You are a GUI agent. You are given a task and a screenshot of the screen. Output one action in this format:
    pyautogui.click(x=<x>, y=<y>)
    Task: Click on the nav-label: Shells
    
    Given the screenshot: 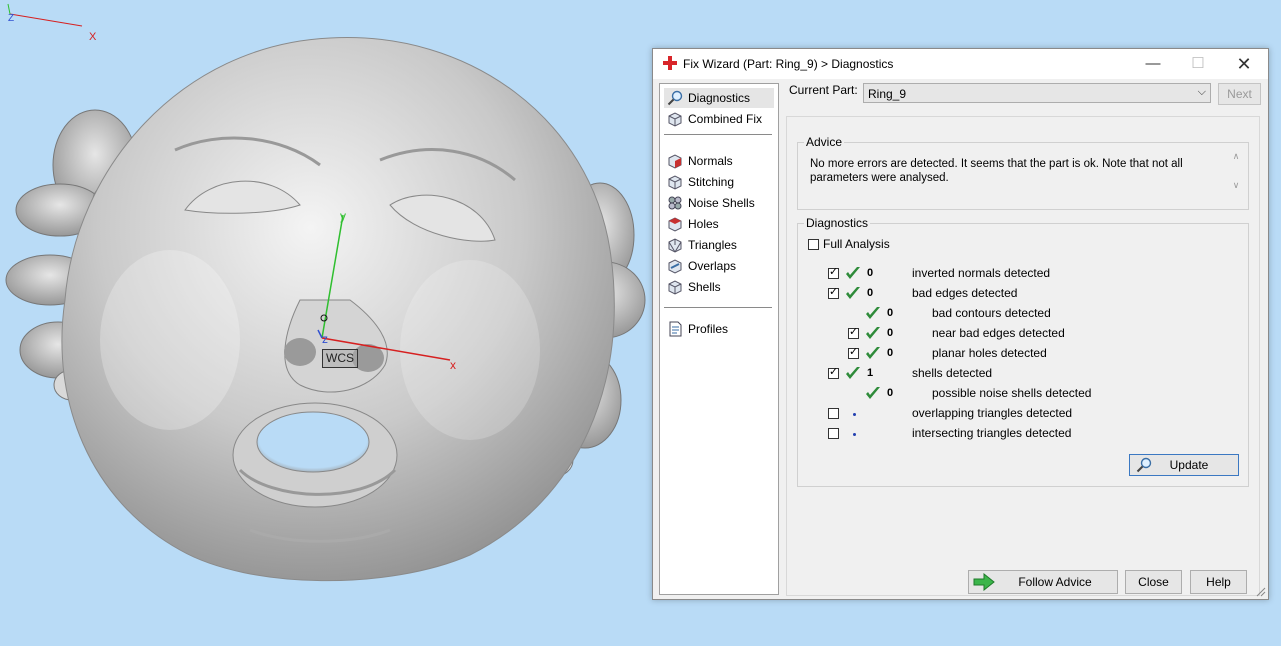 What is the action you would take?
    pyautogui.click(x=704, y=287)
    